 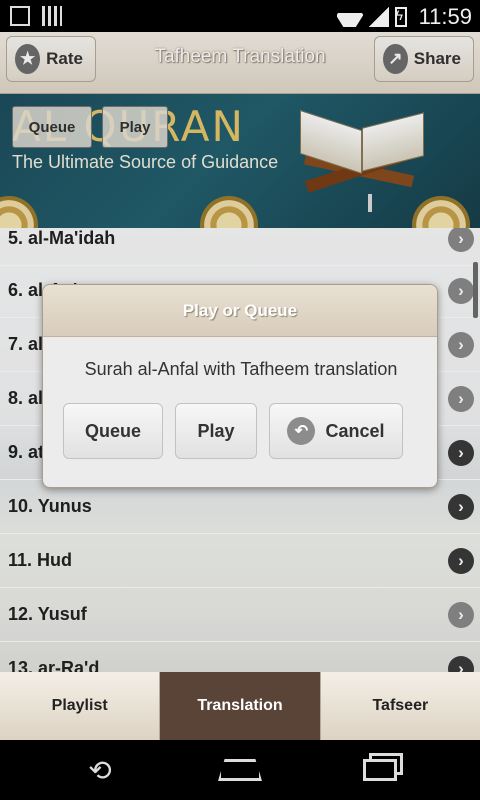 I want to click on bottom-tabs: Playlist Translation Tafseer, so click(x=240, y=706).